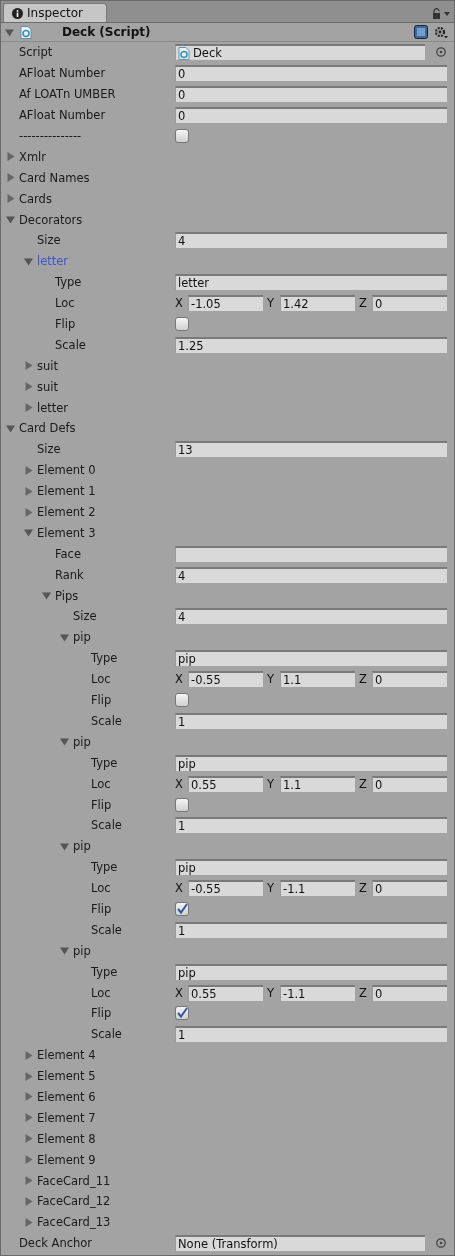 The height and width of the screenshot is (1256, 455). I want to click on foldout-label: FaceCard_11, so click(74, 1180).